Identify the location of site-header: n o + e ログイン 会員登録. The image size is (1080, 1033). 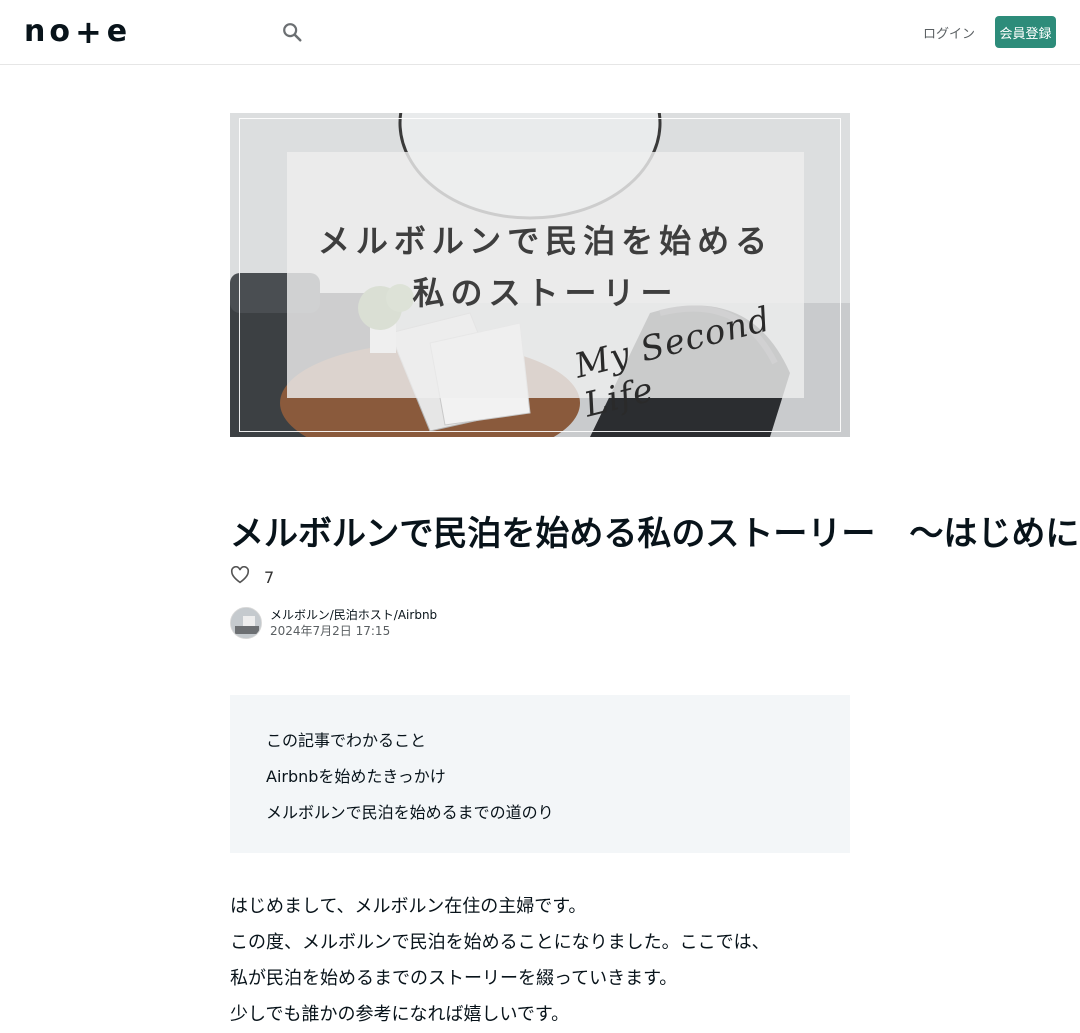
(540, 32).